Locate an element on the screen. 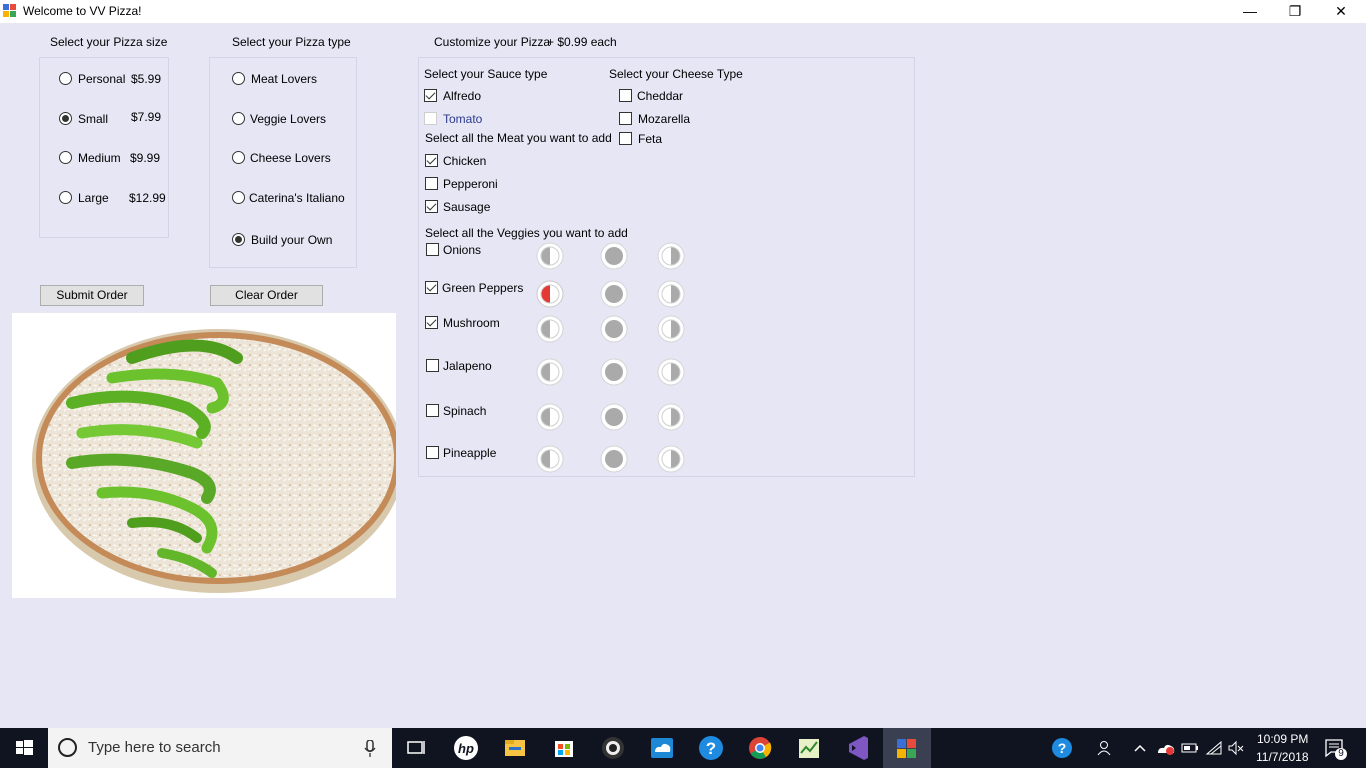  check-veggie-pineapple is located at coordinates (432, 452).